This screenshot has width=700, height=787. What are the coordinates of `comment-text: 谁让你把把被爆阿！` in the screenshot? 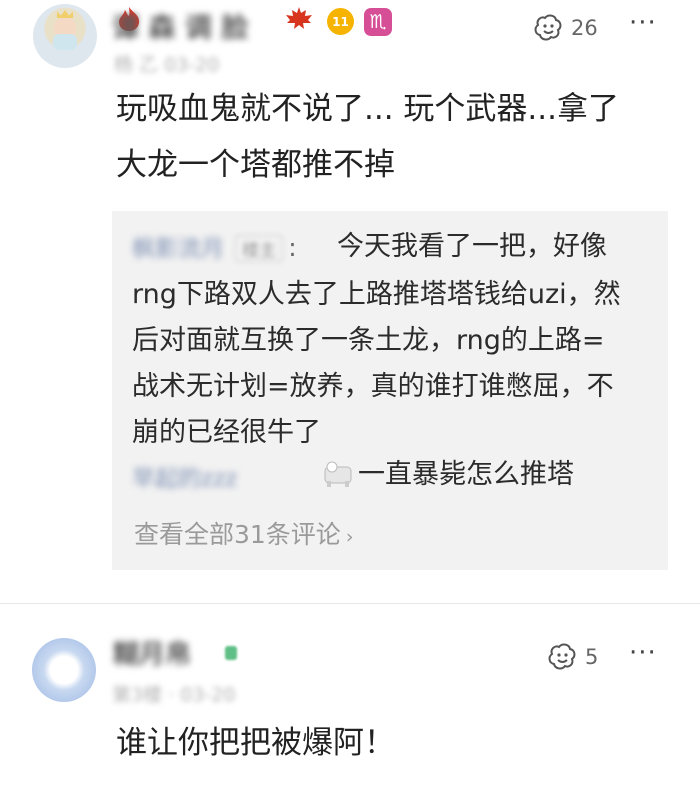 It's located at (255, 743).